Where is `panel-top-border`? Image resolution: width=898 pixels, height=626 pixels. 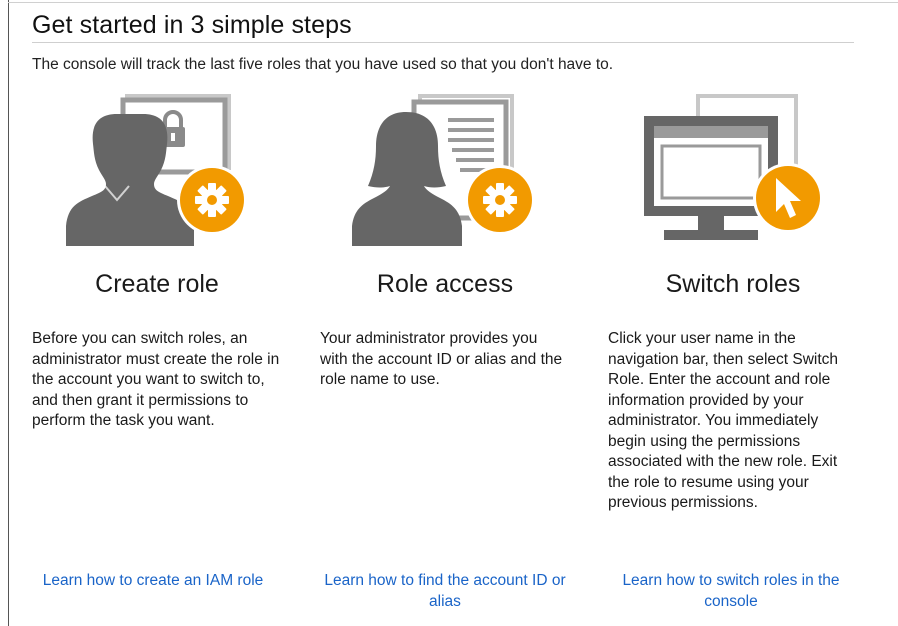
panel-top-border is located at coordinates (453, 2).